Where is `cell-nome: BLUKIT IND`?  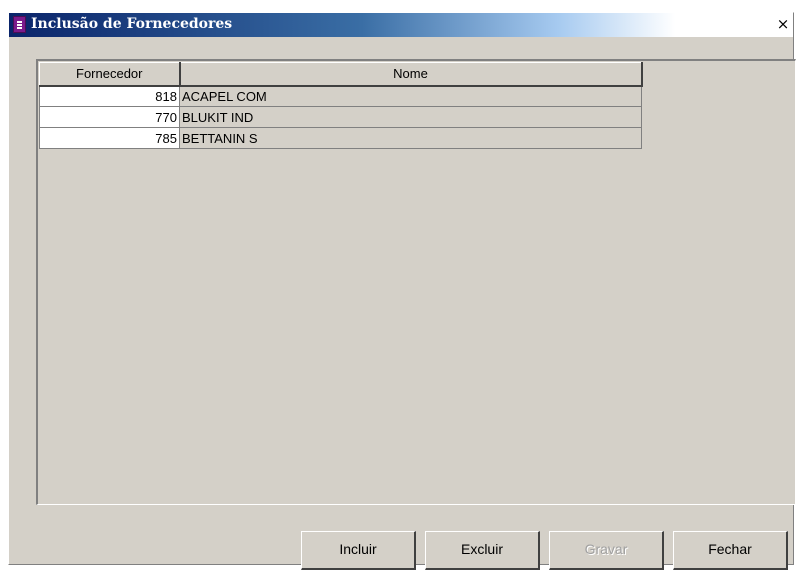 cell-nome: BLUKIT IND is located at coordinates (410, 117).